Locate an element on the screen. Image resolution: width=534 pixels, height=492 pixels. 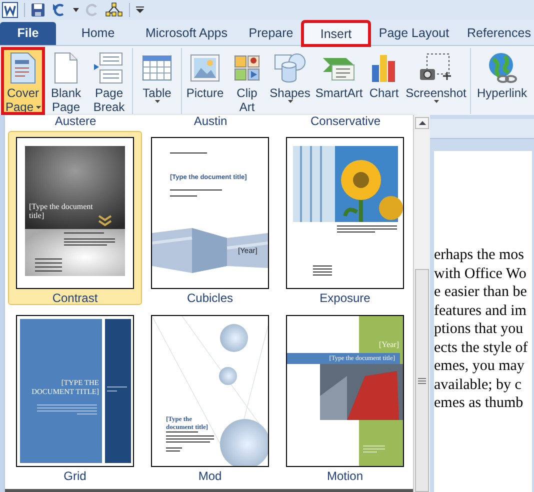
scroll-up-button is located at coordinates (422, 123).